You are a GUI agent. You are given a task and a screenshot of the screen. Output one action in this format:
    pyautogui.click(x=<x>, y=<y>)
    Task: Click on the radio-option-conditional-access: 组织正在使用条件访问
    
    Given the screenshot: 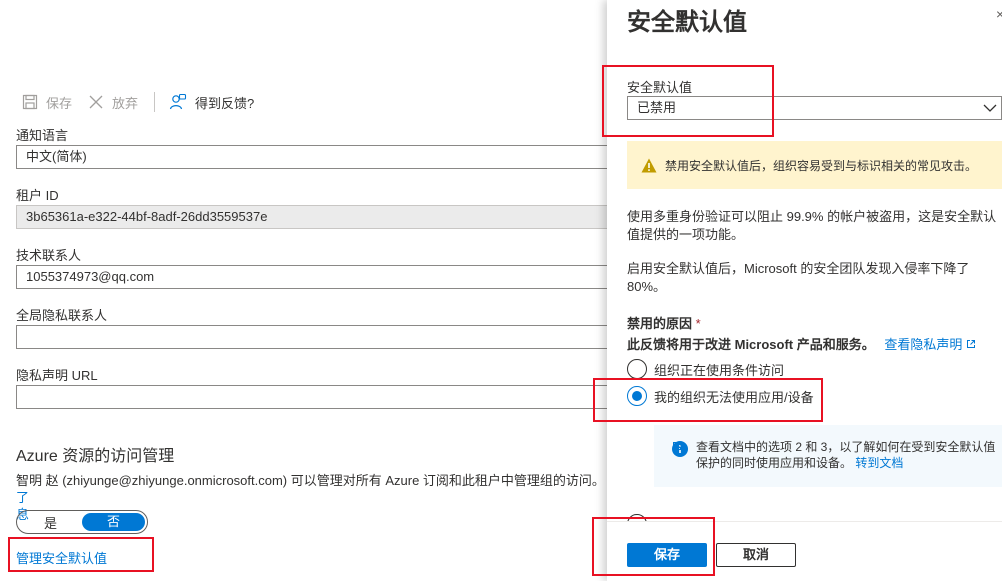 What is the action you would take?
    pyautogui.click(x=705, y=369)
    